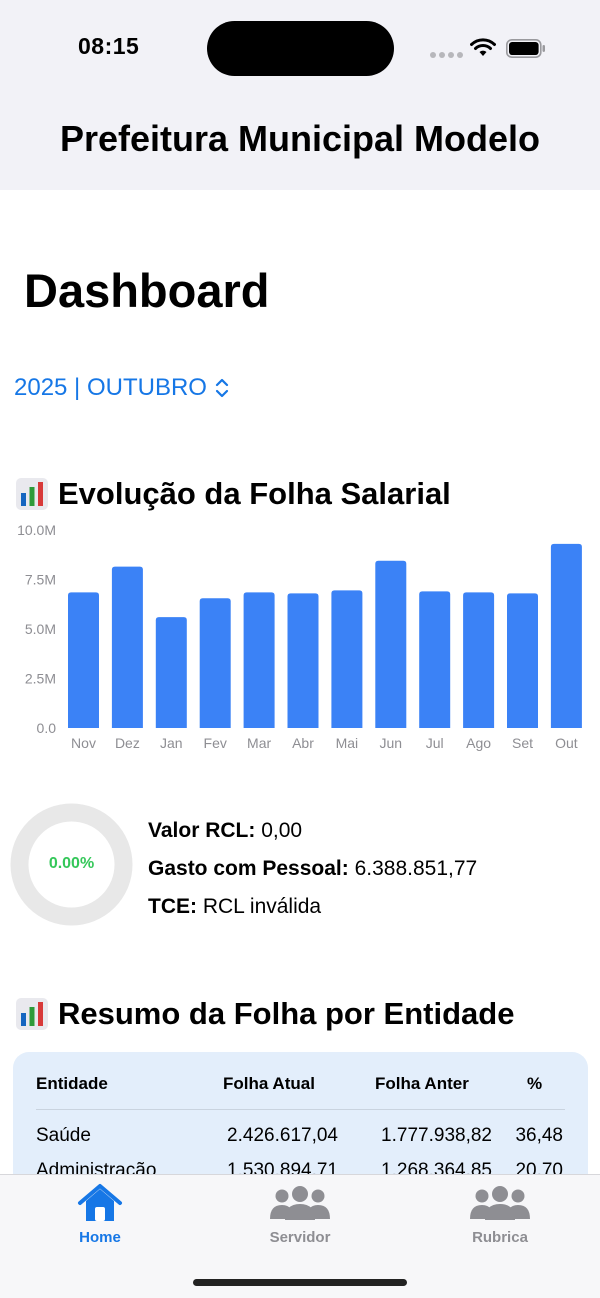  I want to click on x-tick-label: Jun, so click(391, 743).